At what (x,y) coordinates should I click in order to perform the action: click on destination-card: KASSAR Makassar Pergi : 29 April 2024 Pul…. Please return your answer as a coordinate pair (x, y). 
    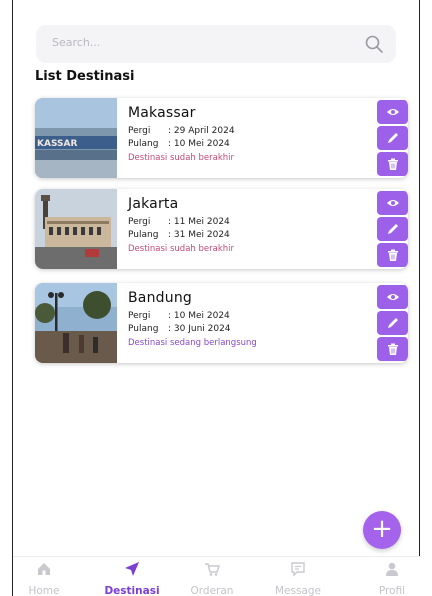
    Looking at the image, I should click on (221, 138).